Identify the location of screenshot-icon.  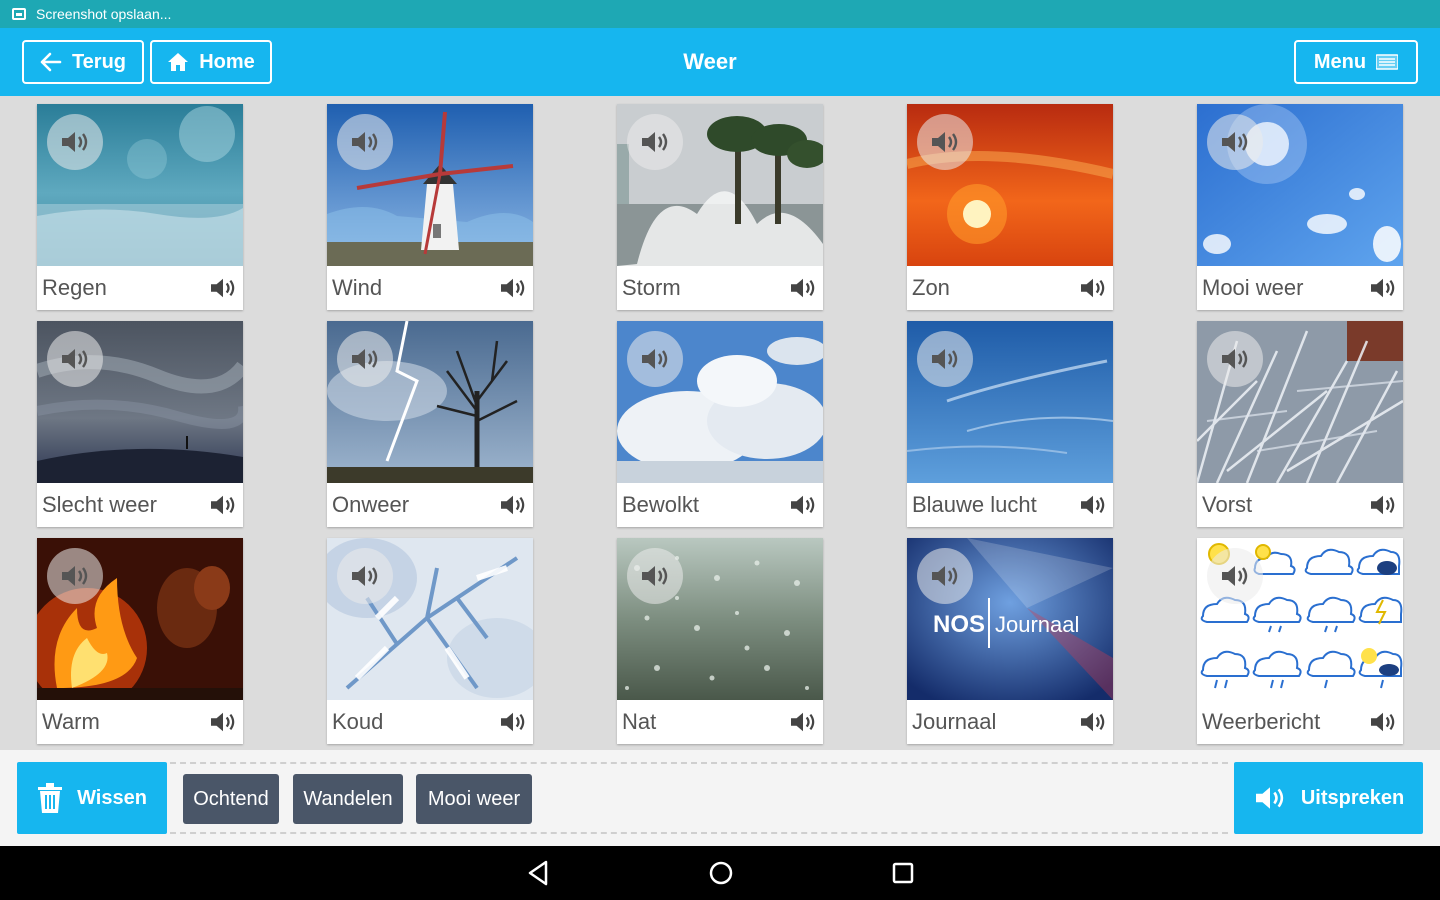
(19, 14).